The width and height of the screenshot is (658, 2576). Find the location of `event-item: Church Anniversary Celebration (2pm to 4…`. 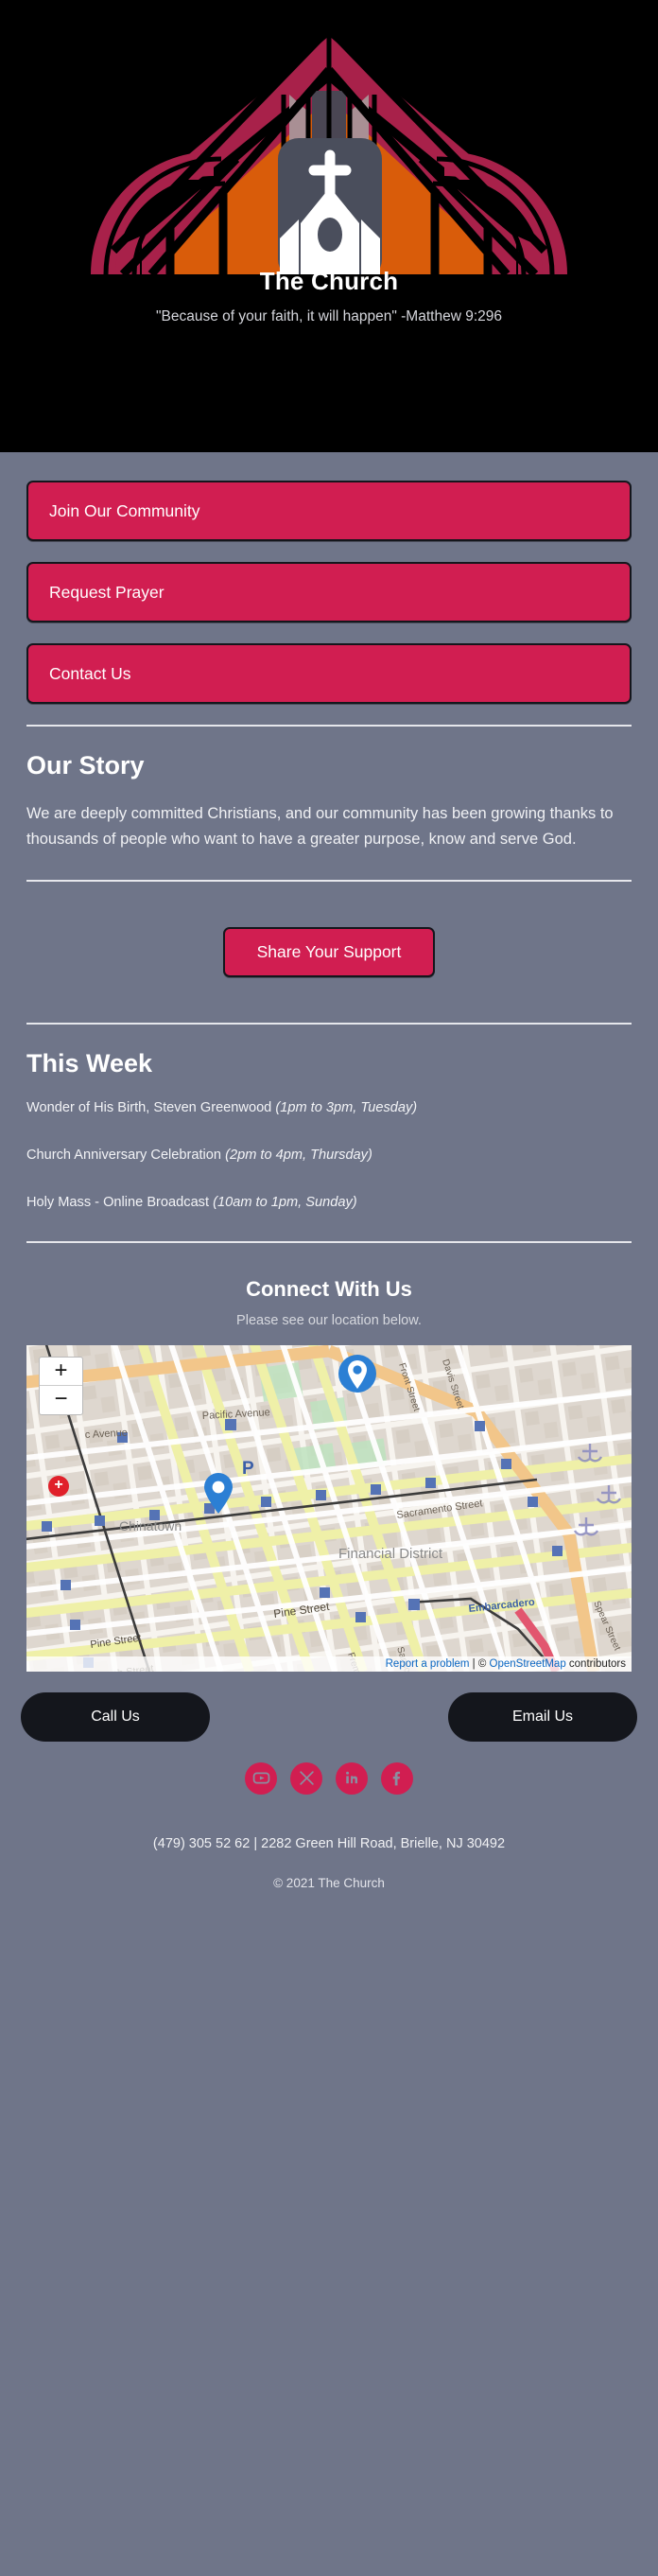

event-item: Church Anniversary Celebration (2pm to 4… is located at coordinates (329, 1156).